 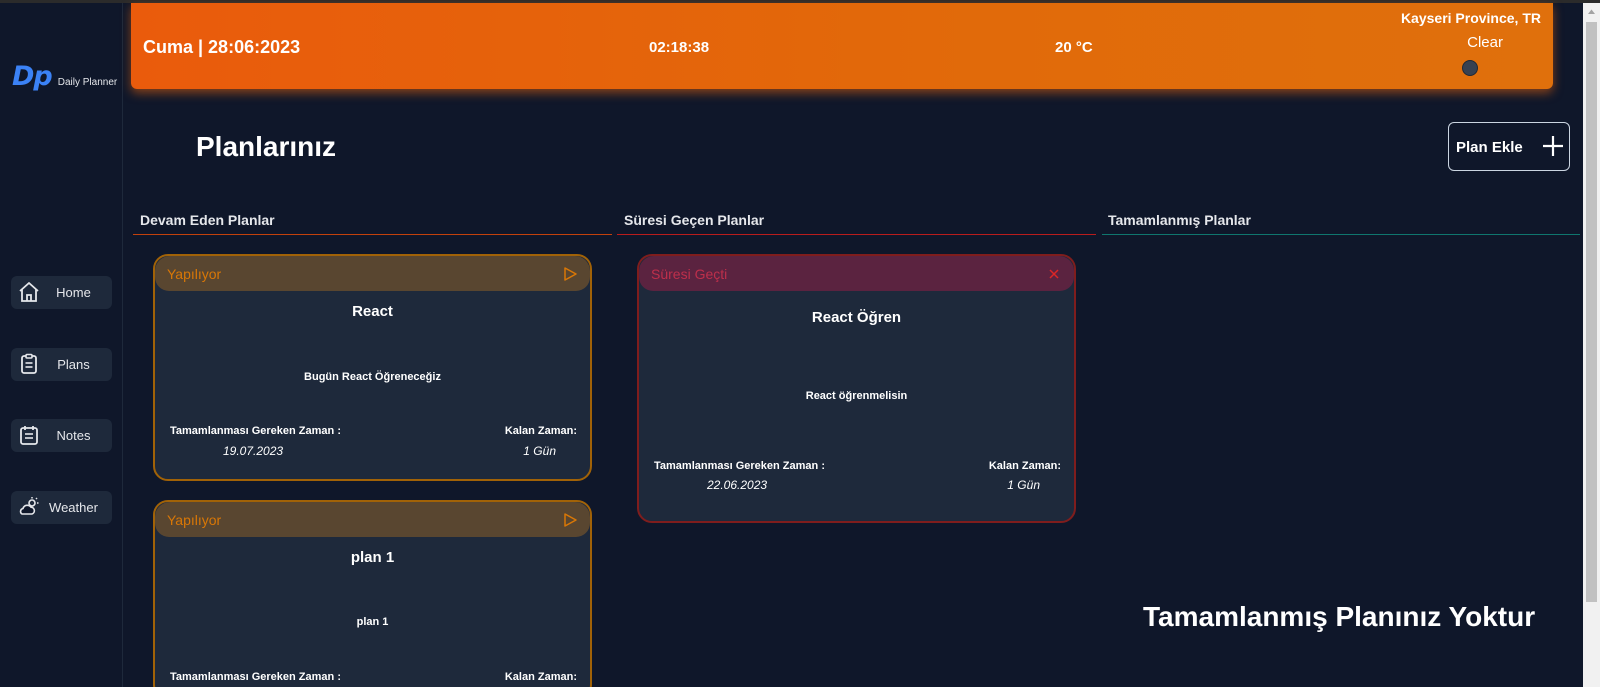 I want to click on column-divider-expired, so click(x=856, y=234).